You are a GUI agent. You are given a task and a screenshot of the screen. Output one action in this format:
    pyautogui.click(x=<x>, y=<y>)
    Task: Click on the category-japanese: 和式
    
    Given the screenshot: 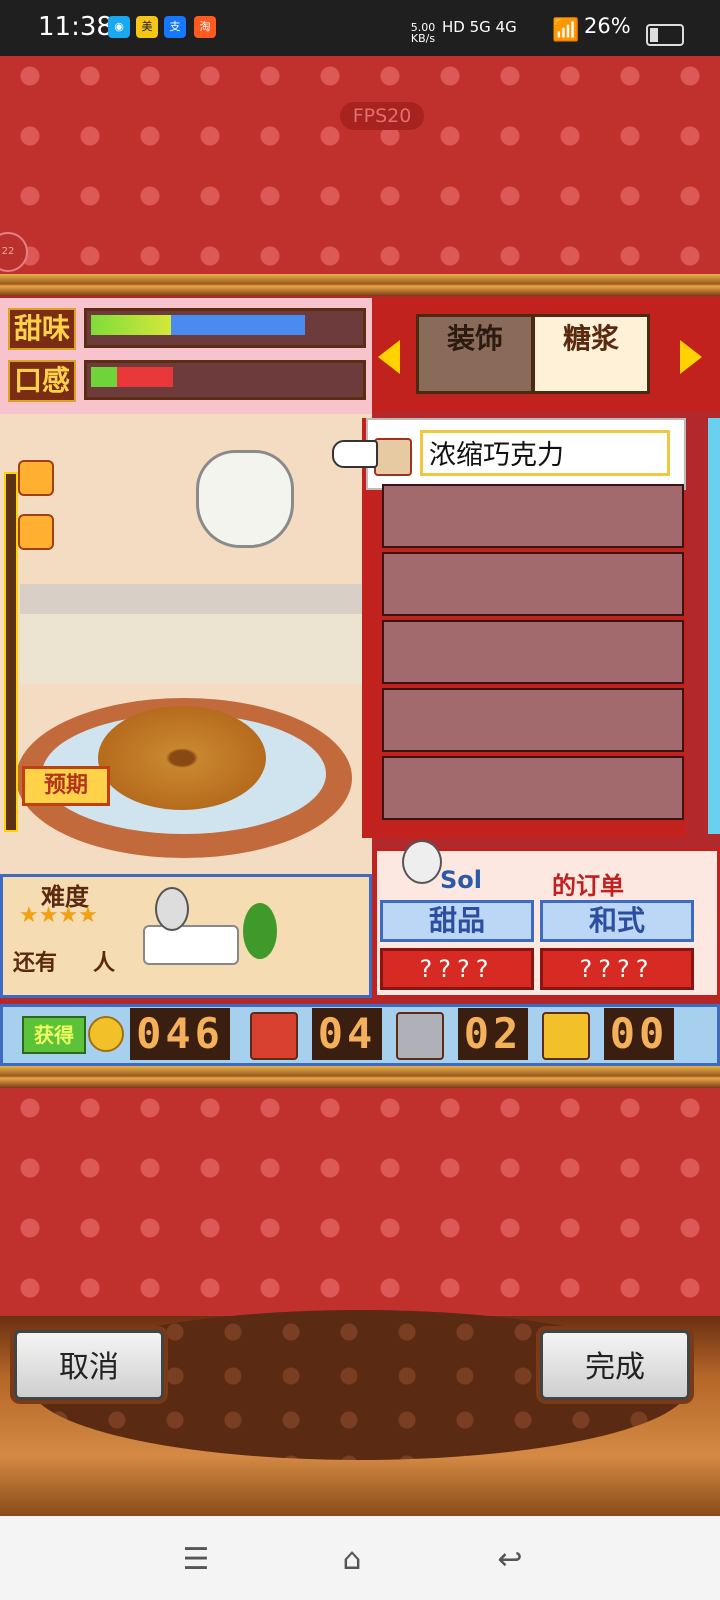 What is the action you would take?
    pyautogui.click(x=617, y=921)
    